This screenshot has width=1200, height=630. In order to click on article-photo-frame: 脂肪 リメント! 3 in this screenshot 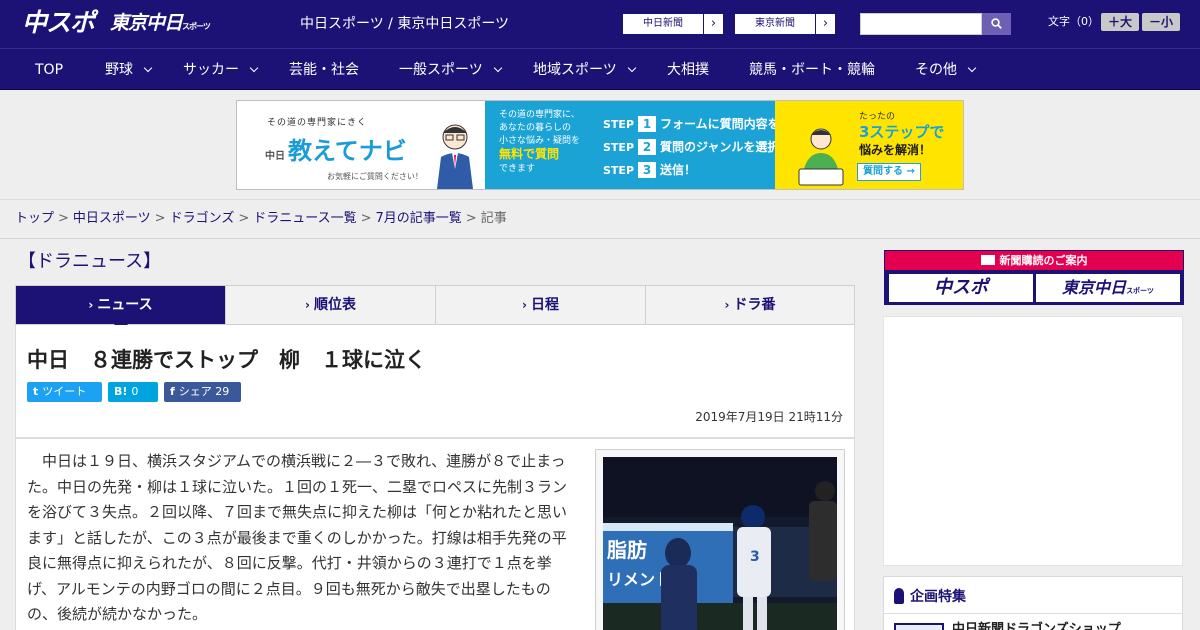, I will do `click(720, 539)`.